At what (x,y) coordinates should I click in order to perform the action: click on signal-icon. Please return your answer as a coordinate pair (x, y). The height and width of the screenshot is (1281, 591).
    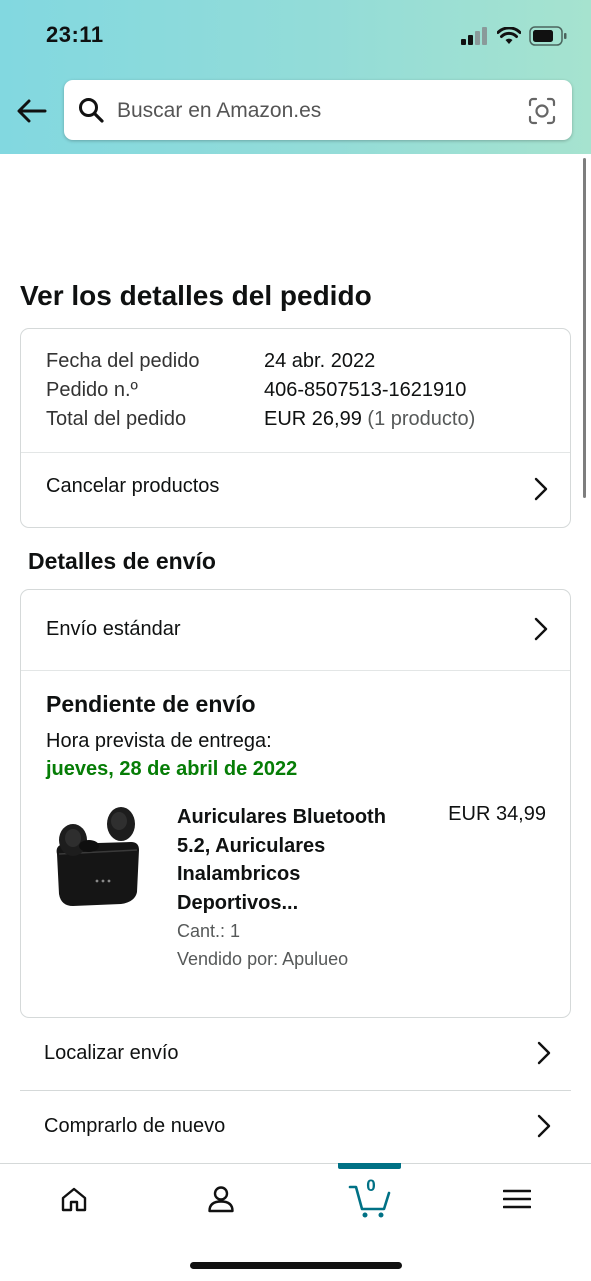
    Looking at the image, I should click on (474, 36).